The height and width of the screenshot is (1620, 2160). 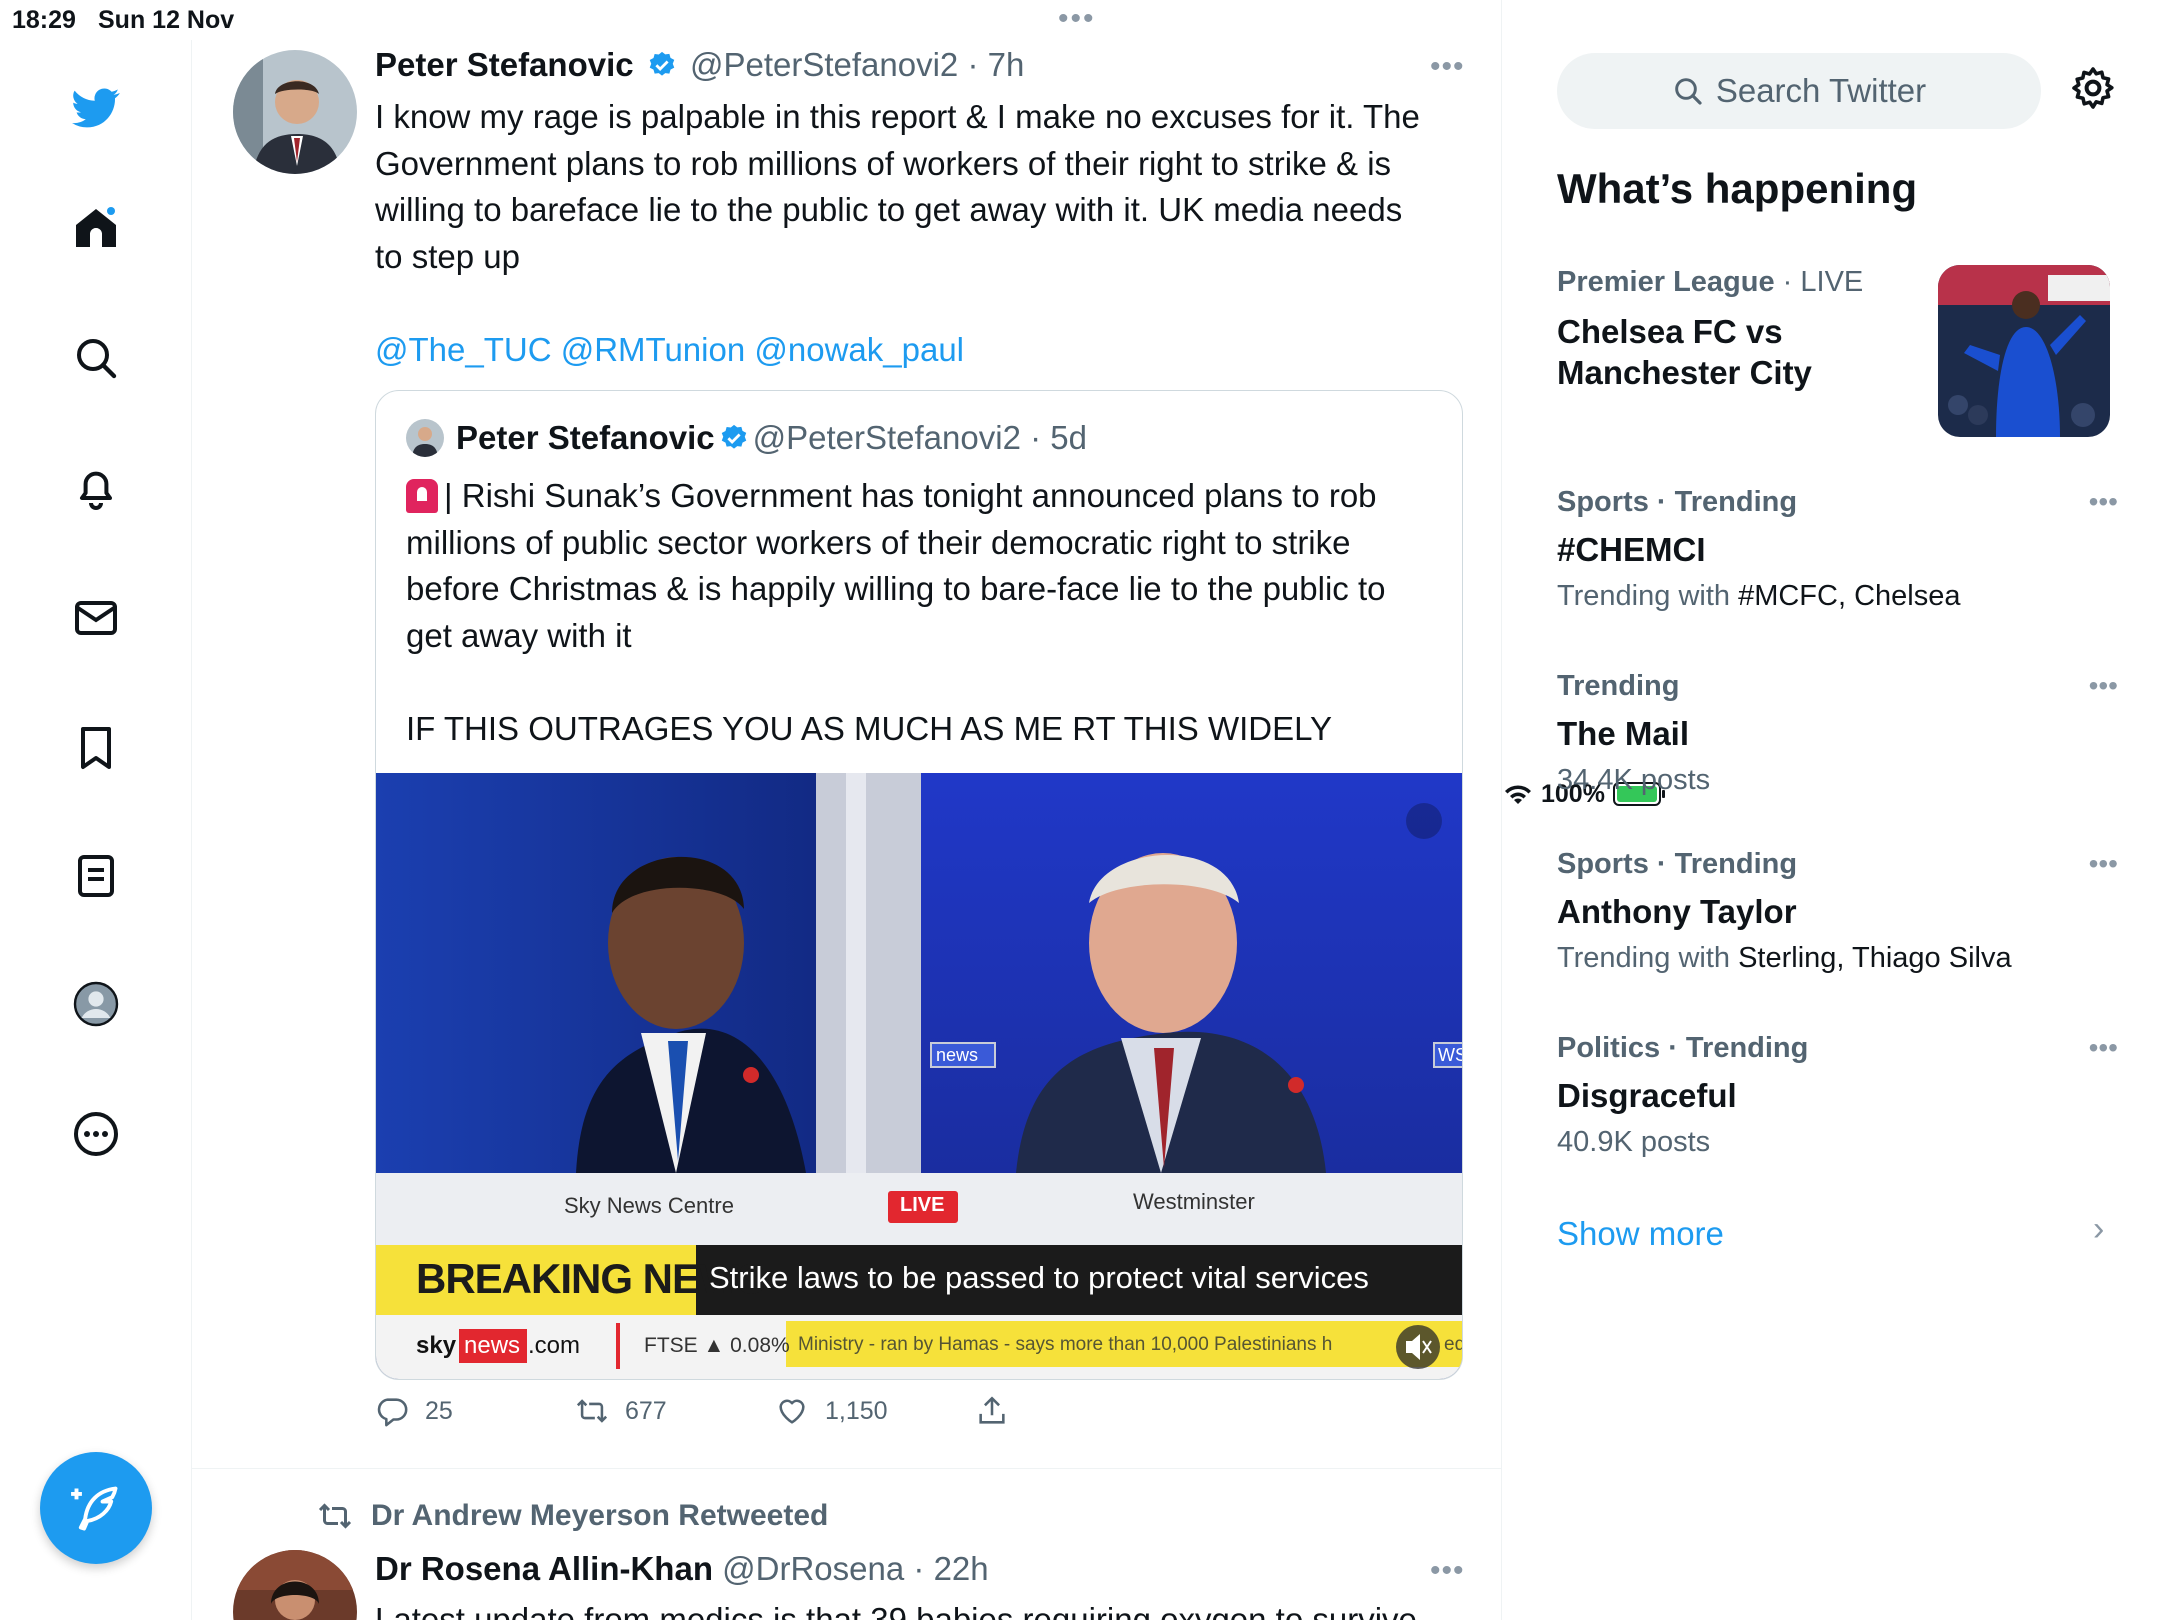 What do you see at coordinates (1849, 596) in the screenshot?
I see `trend-sub-terms: #MCFC, Chelsea` at bounding box center [1849, 596].